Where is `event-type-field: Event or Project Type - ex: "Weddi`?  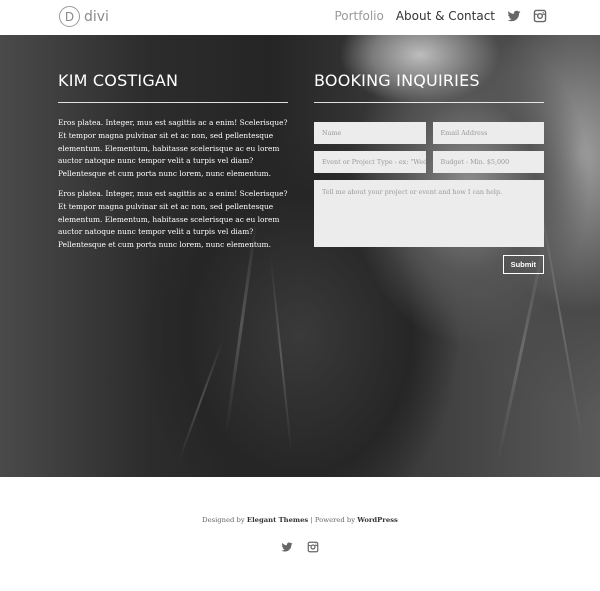 event-type-field: Event or Project Type - ex: "Weddi is located at coordinates (370, 162).